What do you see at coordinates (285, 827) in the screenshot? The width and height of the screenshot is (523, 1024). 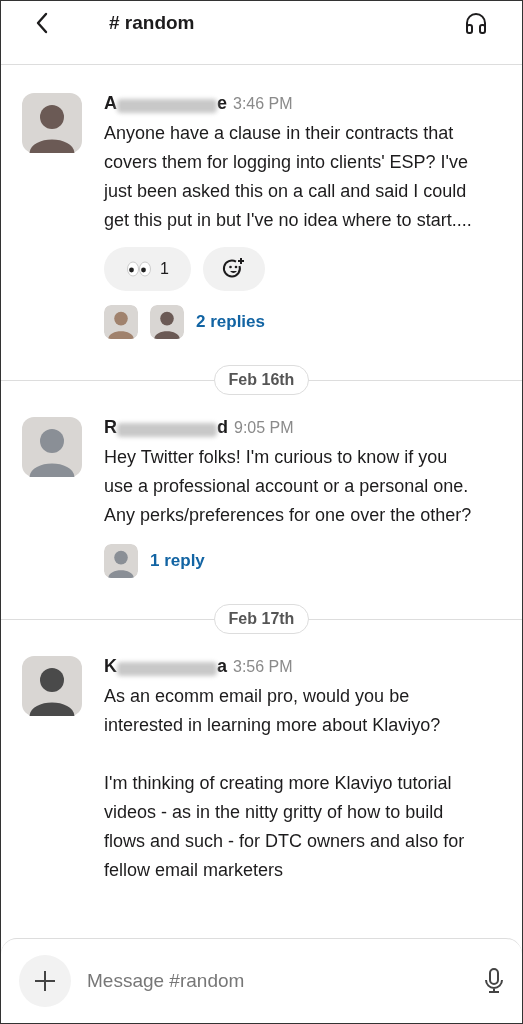 I see `message-text: I'm thinking of creating more Klaviyo tutorial videos - as in the nitty gritty of how to build flows and such - for DTC owners and also for fellow email marketers` at bounding box center [285, 827].